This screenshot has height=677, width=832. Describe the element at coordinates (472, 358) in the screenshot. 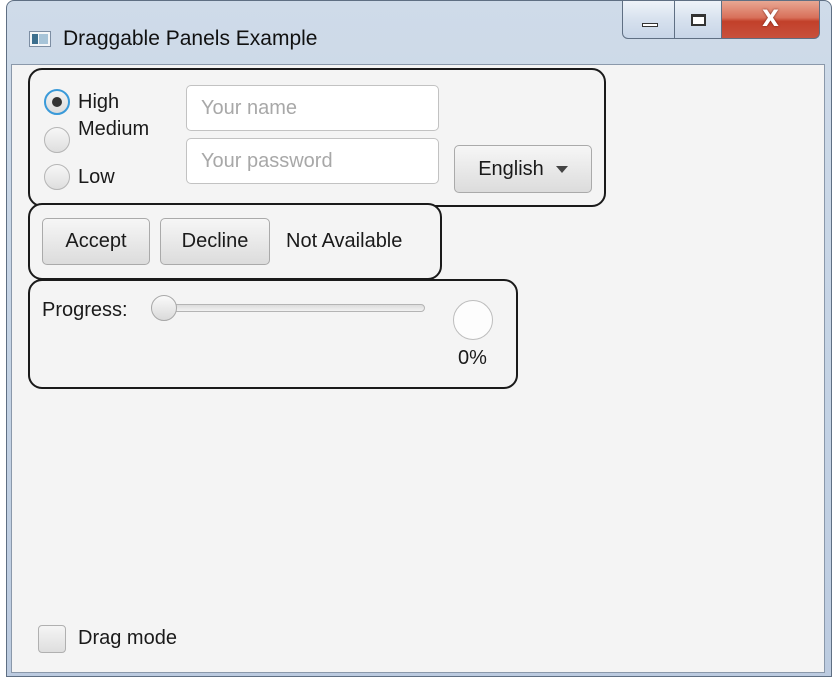

I see `progress-percent: 0%` at that location.